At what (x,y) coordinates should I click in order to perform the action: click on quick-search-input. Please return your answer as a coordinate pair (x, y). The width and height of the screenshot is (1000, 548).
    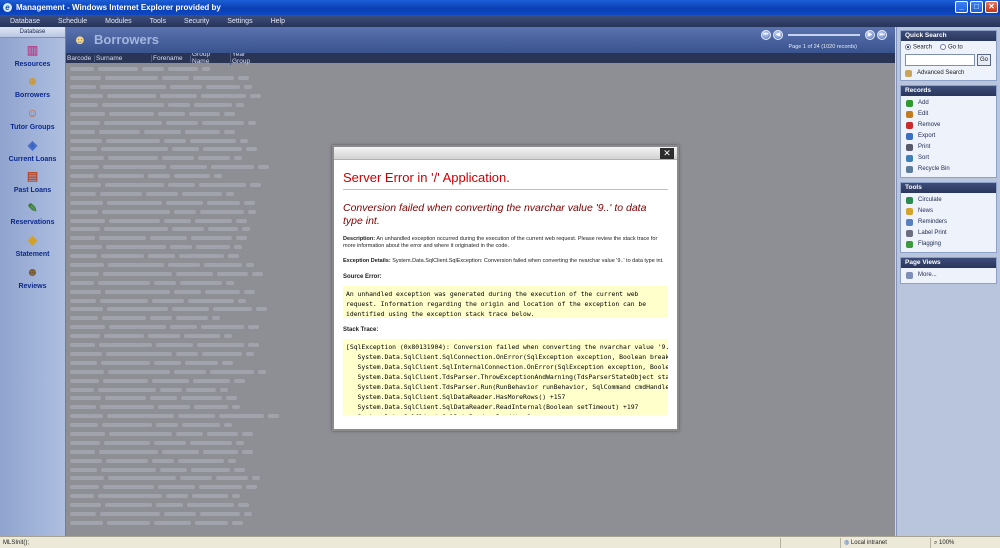
    Looking at the image, I should click on (940, 59).